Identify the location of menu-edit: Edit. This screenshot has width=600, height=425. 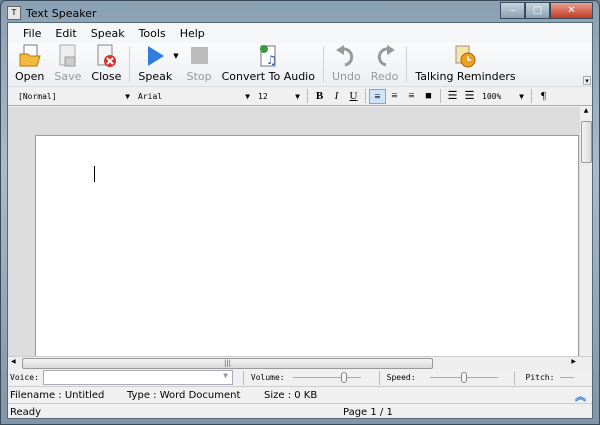
(65, 33).